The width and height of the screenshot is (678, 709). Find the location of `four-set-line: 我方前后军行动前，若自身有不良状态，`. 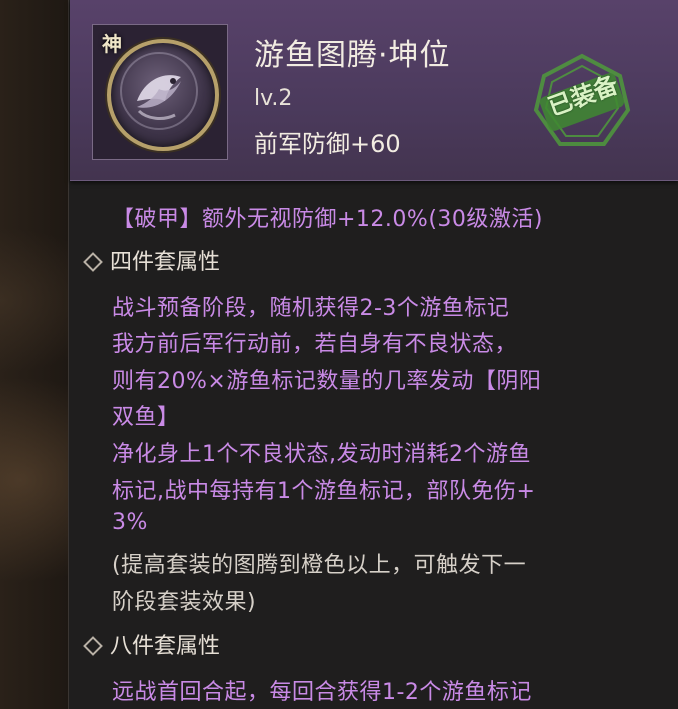

four-set-line: 我方前后军行动前，若自身有不良状态， is located at coordinates (315, 344).